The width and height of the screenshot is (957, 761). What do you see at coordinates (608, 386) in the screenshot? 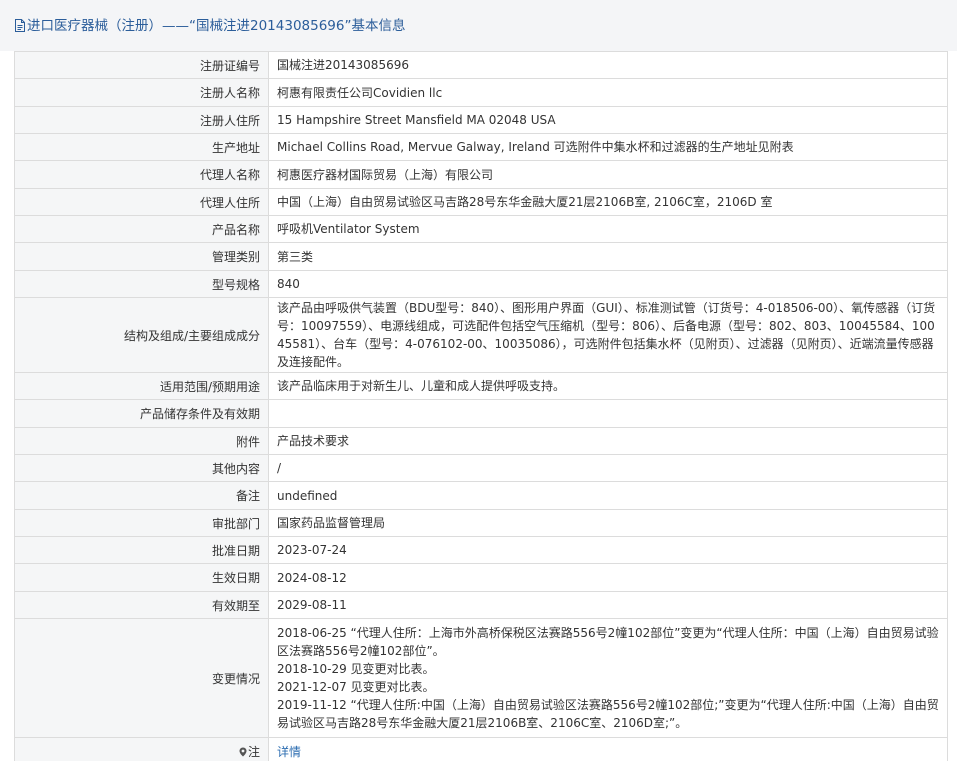
I see `row-value: 该产品临床用于对新生儿、儿童和成人提供呼吸支持。` at bounding box center [608, 386].